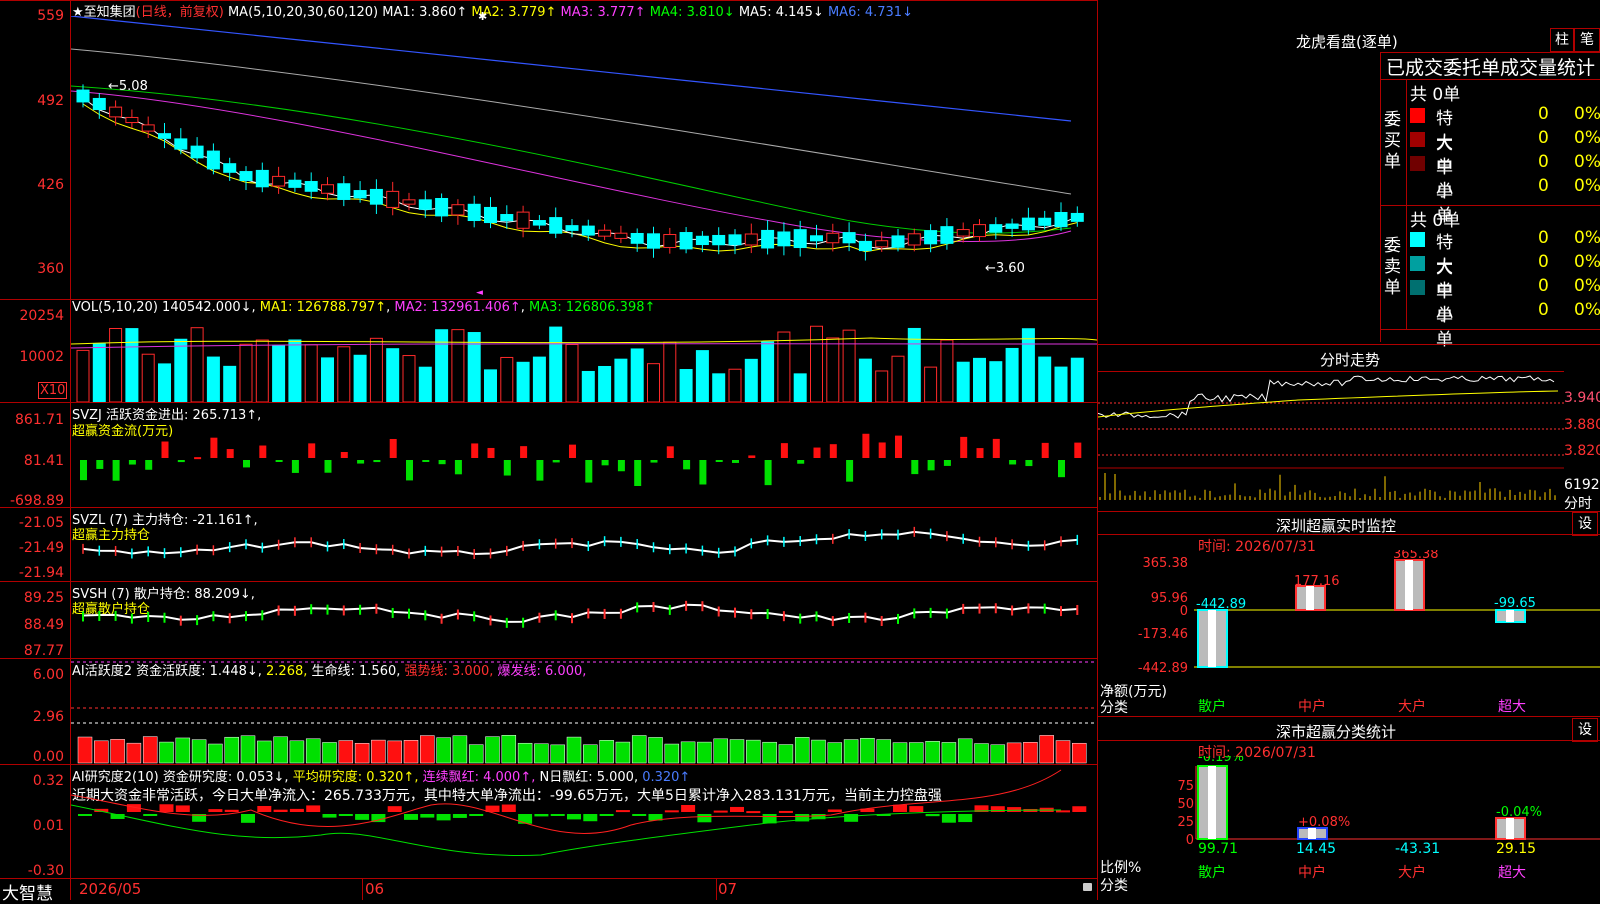 Image resolution: width=1600 pixels, height=904 pixels. Describe the element at coordinates (457, 307) in the screenshot. I see `volume-ma2: MA2: 132961.406↑` at that location.